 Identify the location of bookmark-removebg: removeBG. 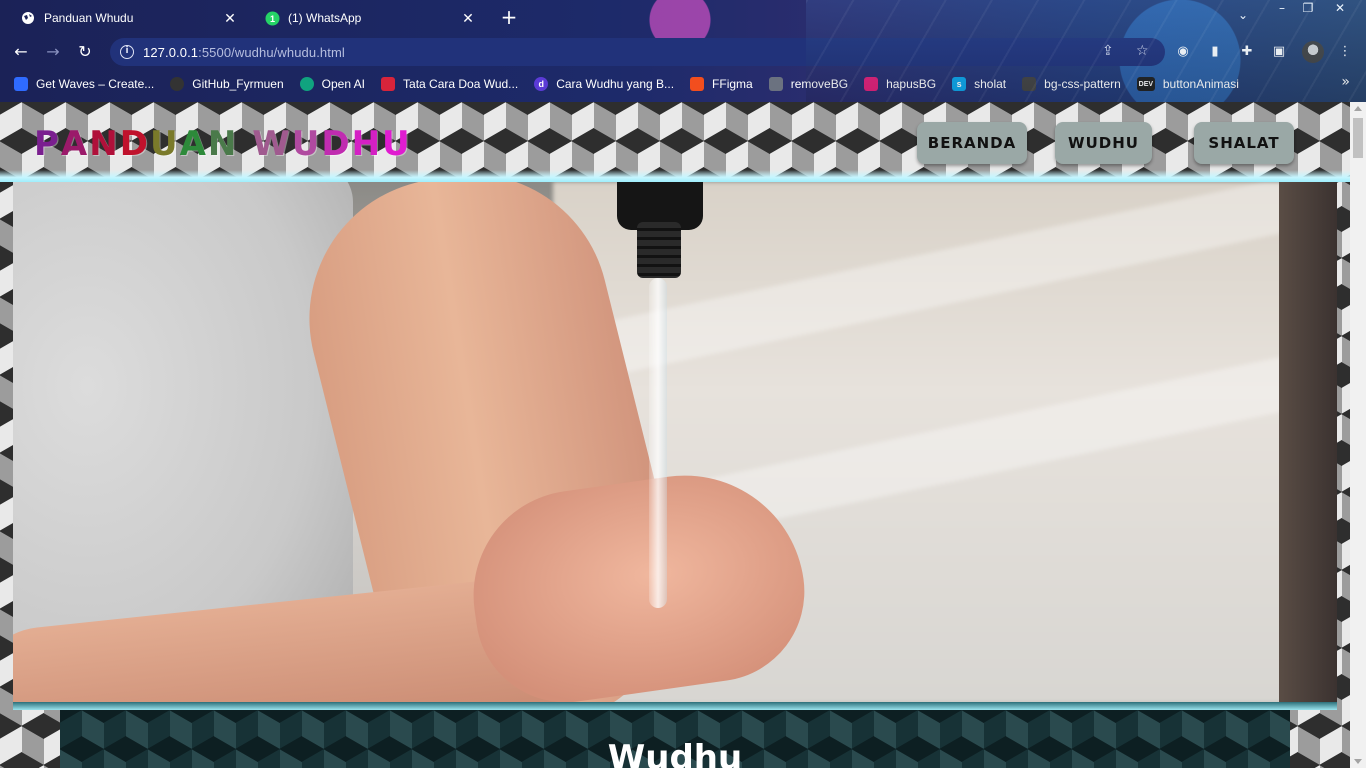
(808, 84).